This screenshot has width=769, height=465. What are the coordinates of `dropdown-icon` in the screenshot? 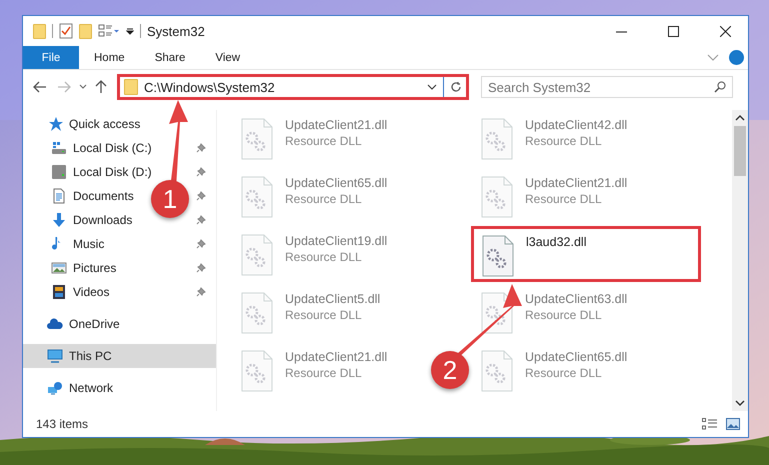 It's located at (432, 87).